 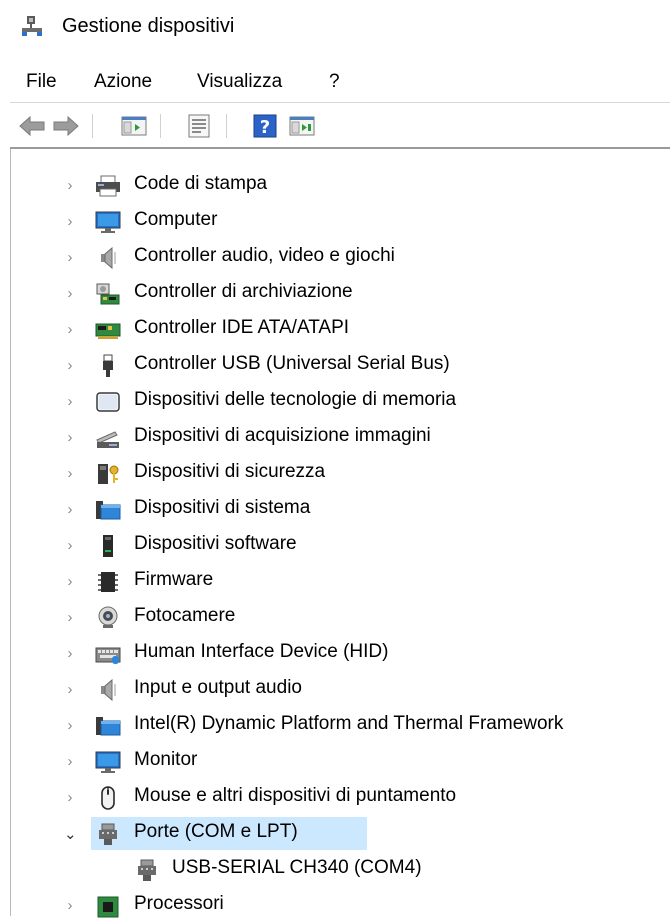 I want to click on tree-item-controller-di-archiviazione: › Controller di archiviazione, so click(x=340, y=294).